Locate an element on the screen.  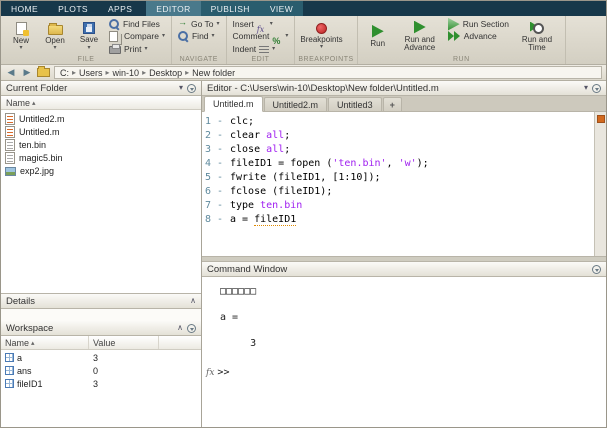
breadcrumb-item: Desktop is located at coordinates (165, 73).